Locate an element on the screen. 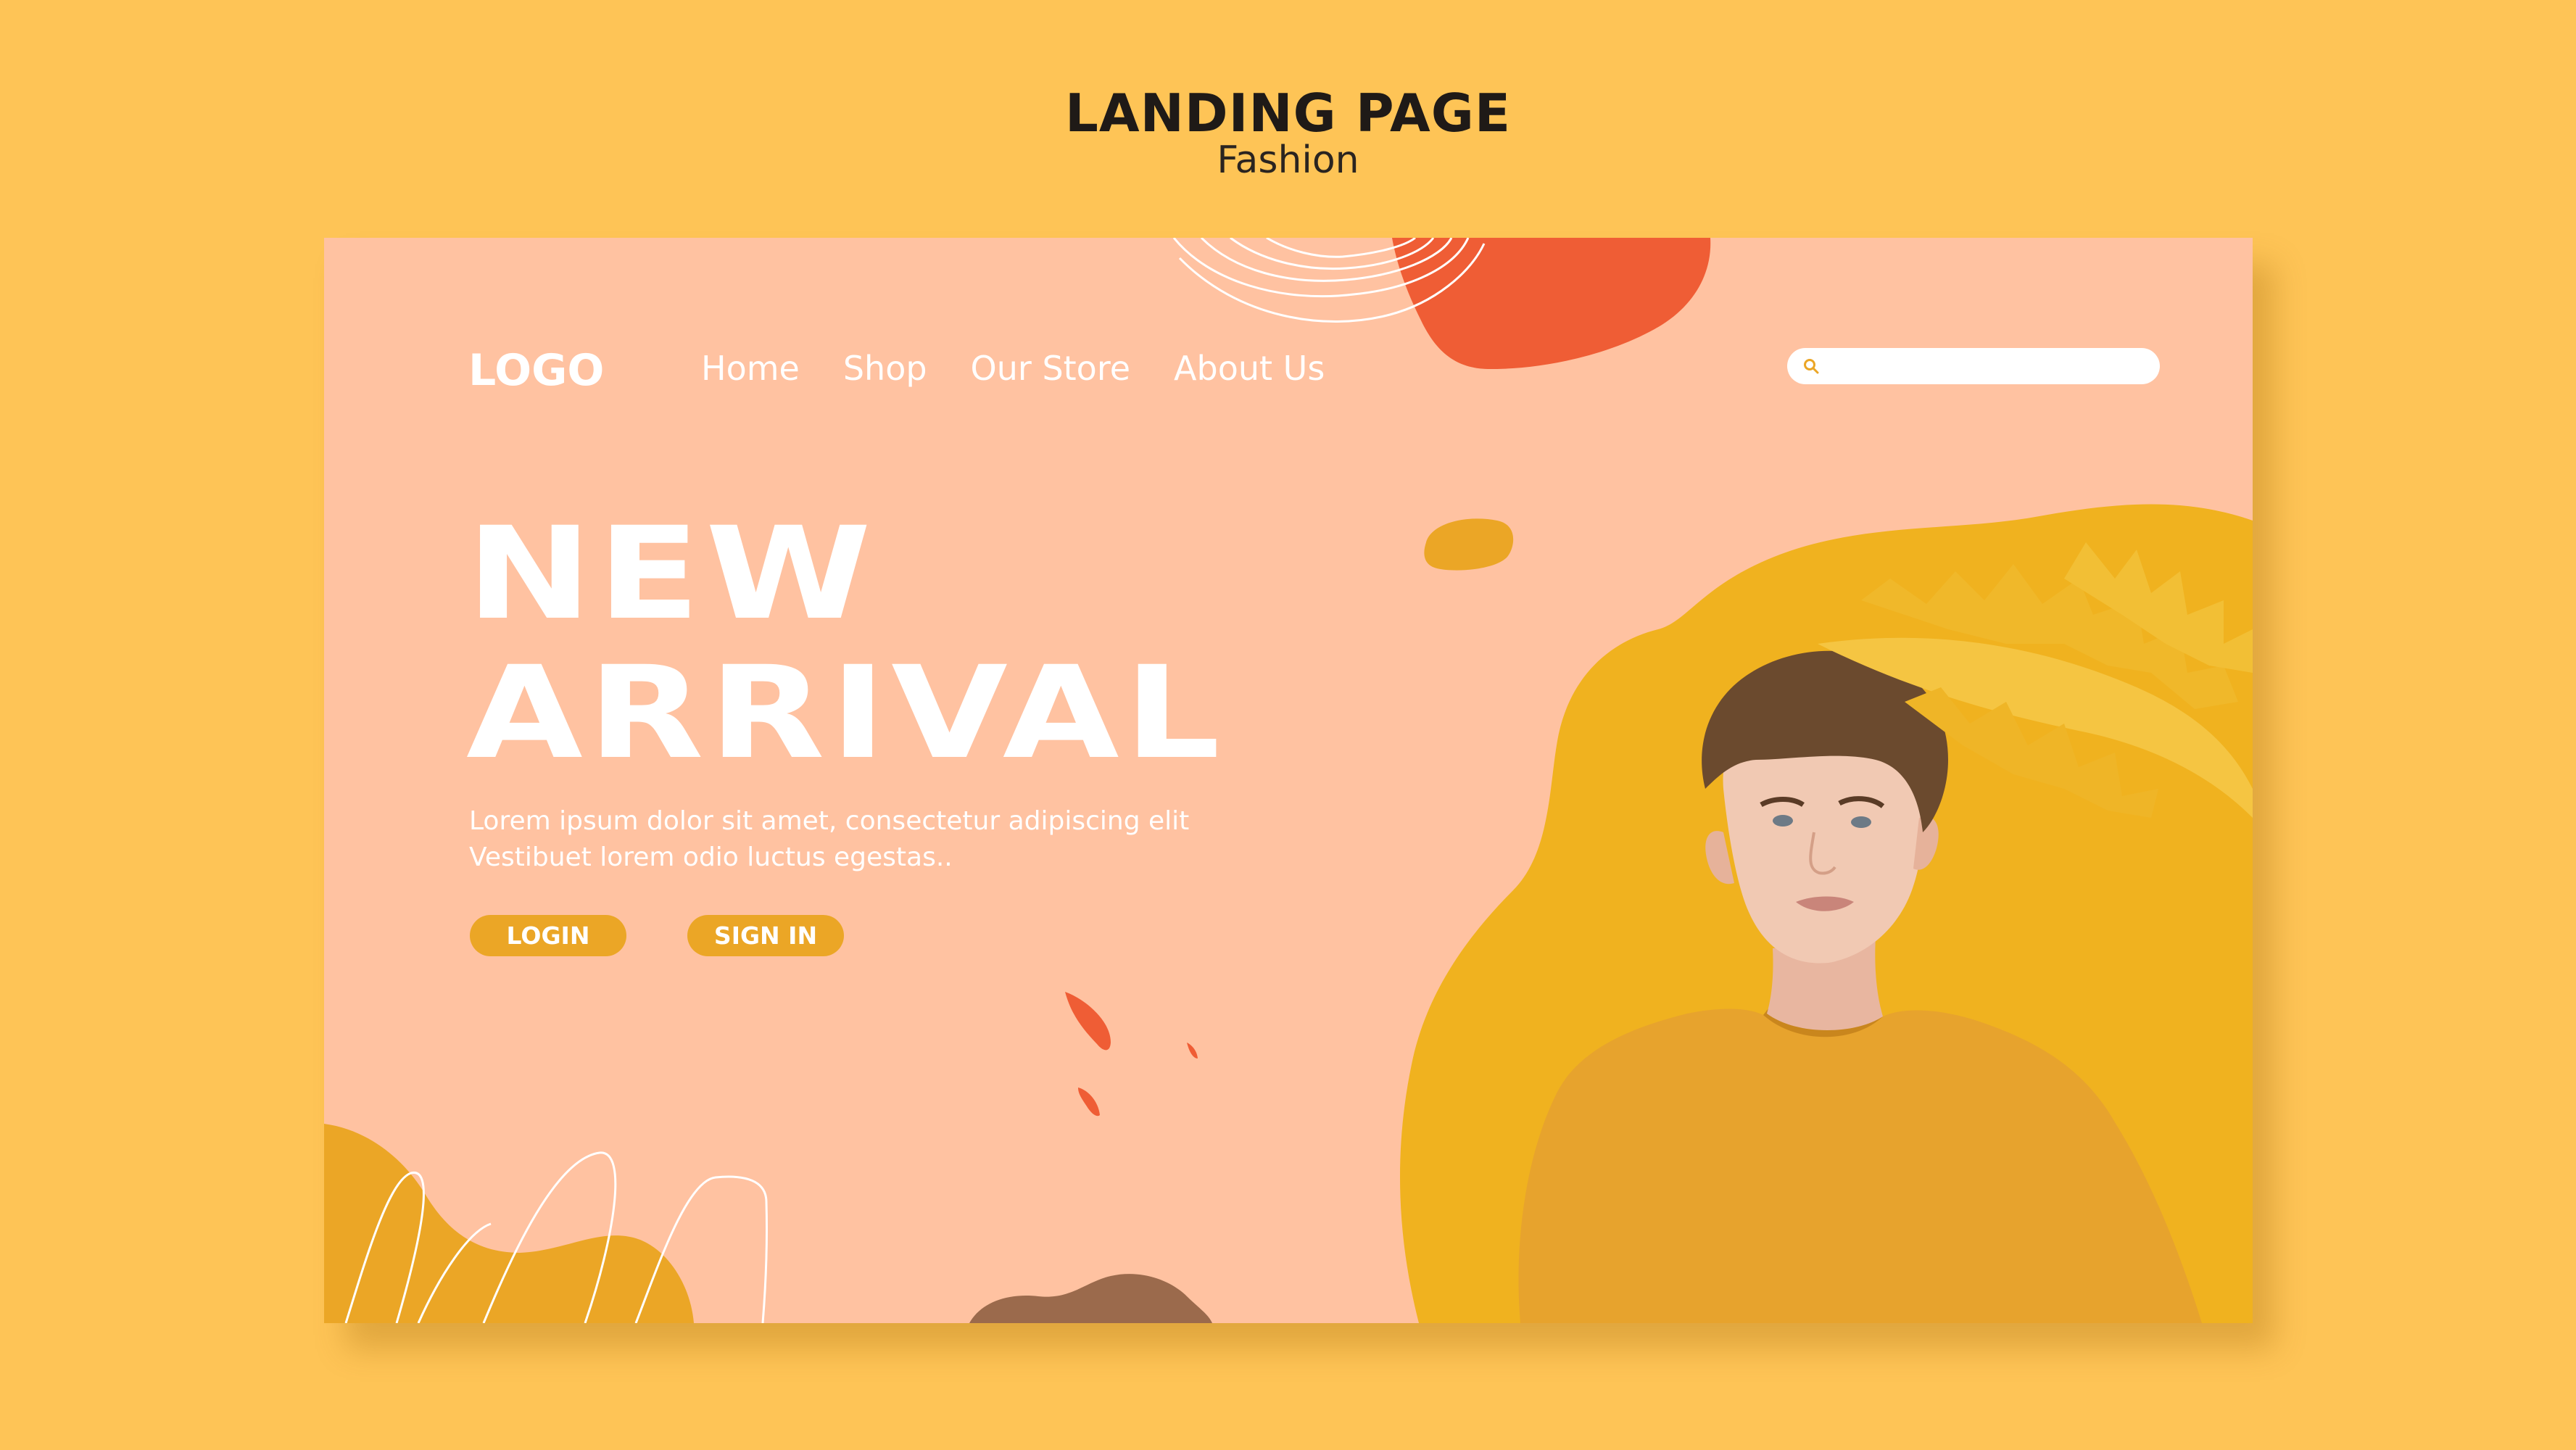 This screenshot has height=1450, width=2576. login-button: LOGIN is located at coordinates (548, 935).